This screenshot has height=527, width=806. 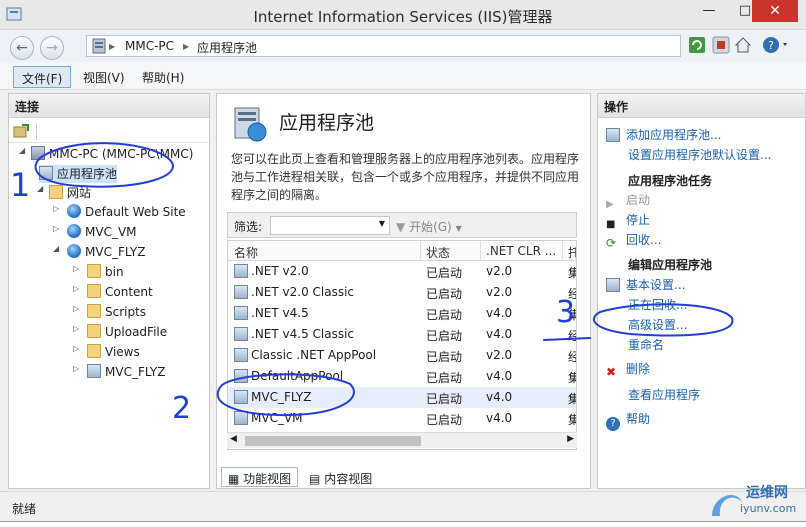 What do you see at coordinates (438, 252) in the screenshot?
I see `col-status: 状态` at bounding box center [438, 252].